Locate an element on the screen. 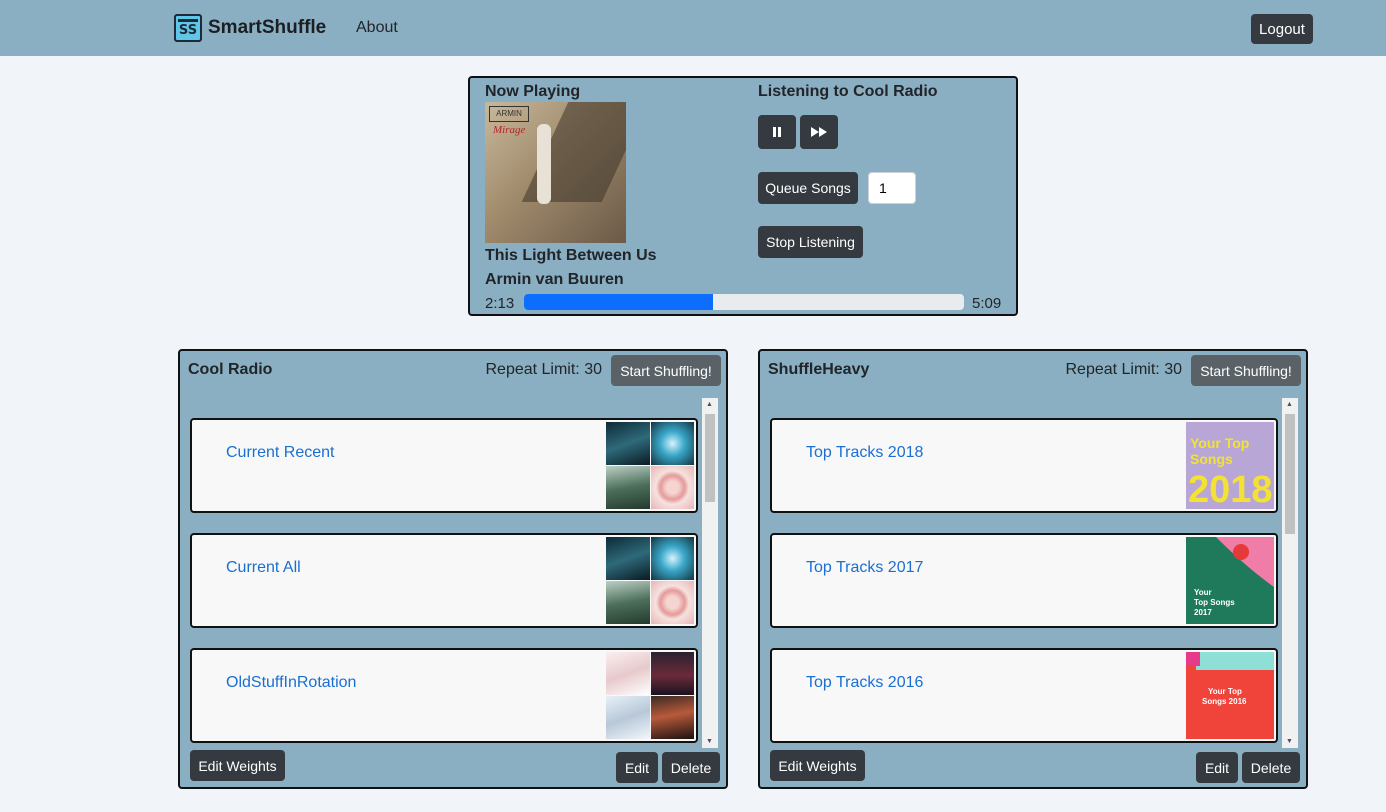 The height and width of the screenshot is (812, 1386). top-songs-2018-art: Your Top Songs 2018 is located at coordinates (1230, 472).